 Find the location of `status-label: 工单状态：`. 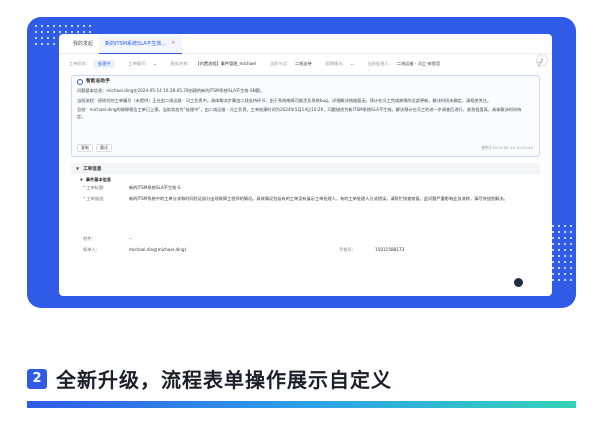

status-label: 工单状态： is located at coordinates (79, 63).